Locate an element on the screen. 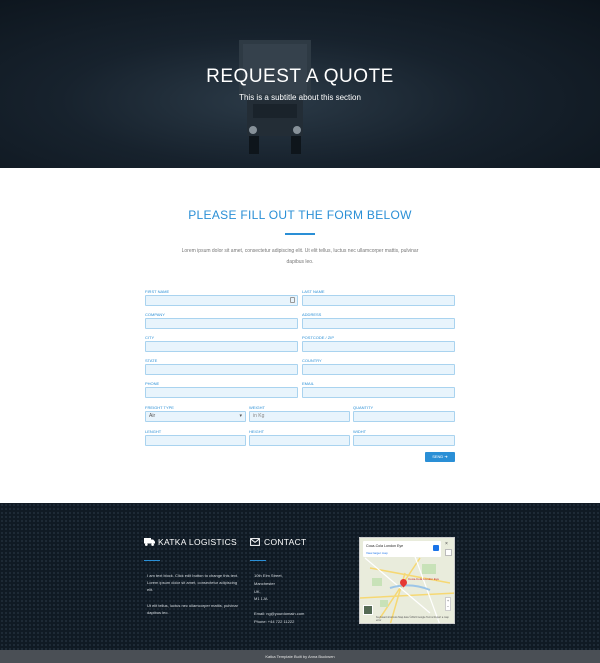 The height and width of the screenshot is (663, 600). country-field: COUNTRY is located at coordinates (378, 366).